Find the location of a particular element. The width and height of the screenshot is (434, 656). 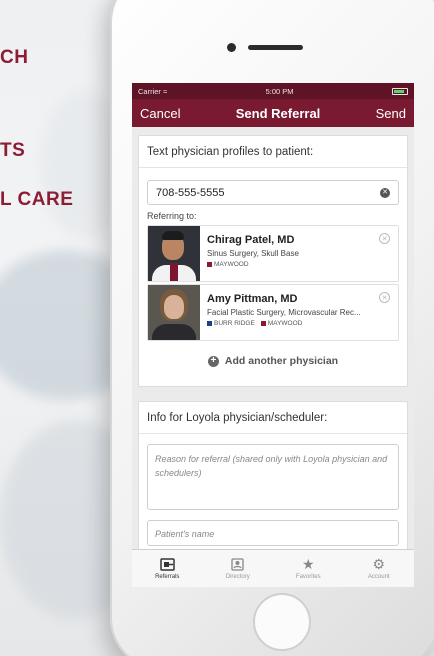

physician-specialty: Sinus Surgery, Skull Base is located at coordinates (253, 253).